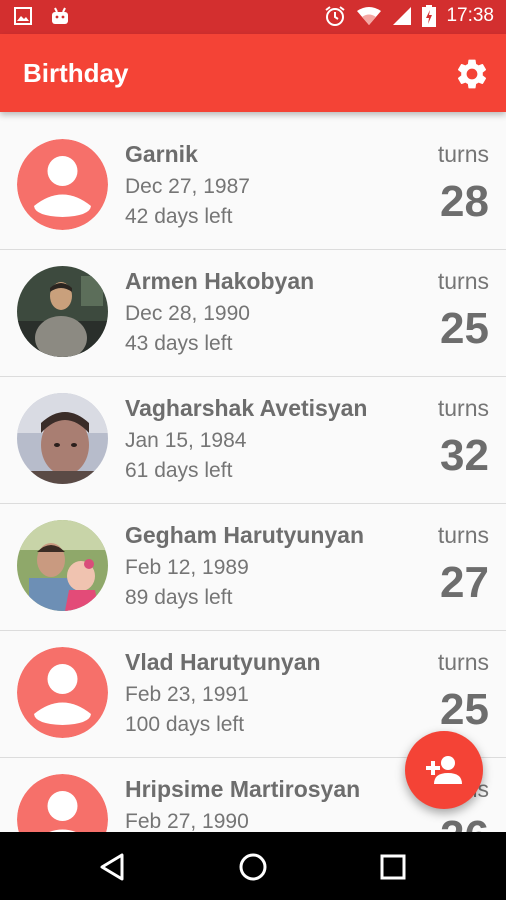 The width and height of the screenshot is (506, 900). What do you see at coordinates (60, 15) in the screenshot?
I see `android-notification-icon` at bounding box center [60, 15].